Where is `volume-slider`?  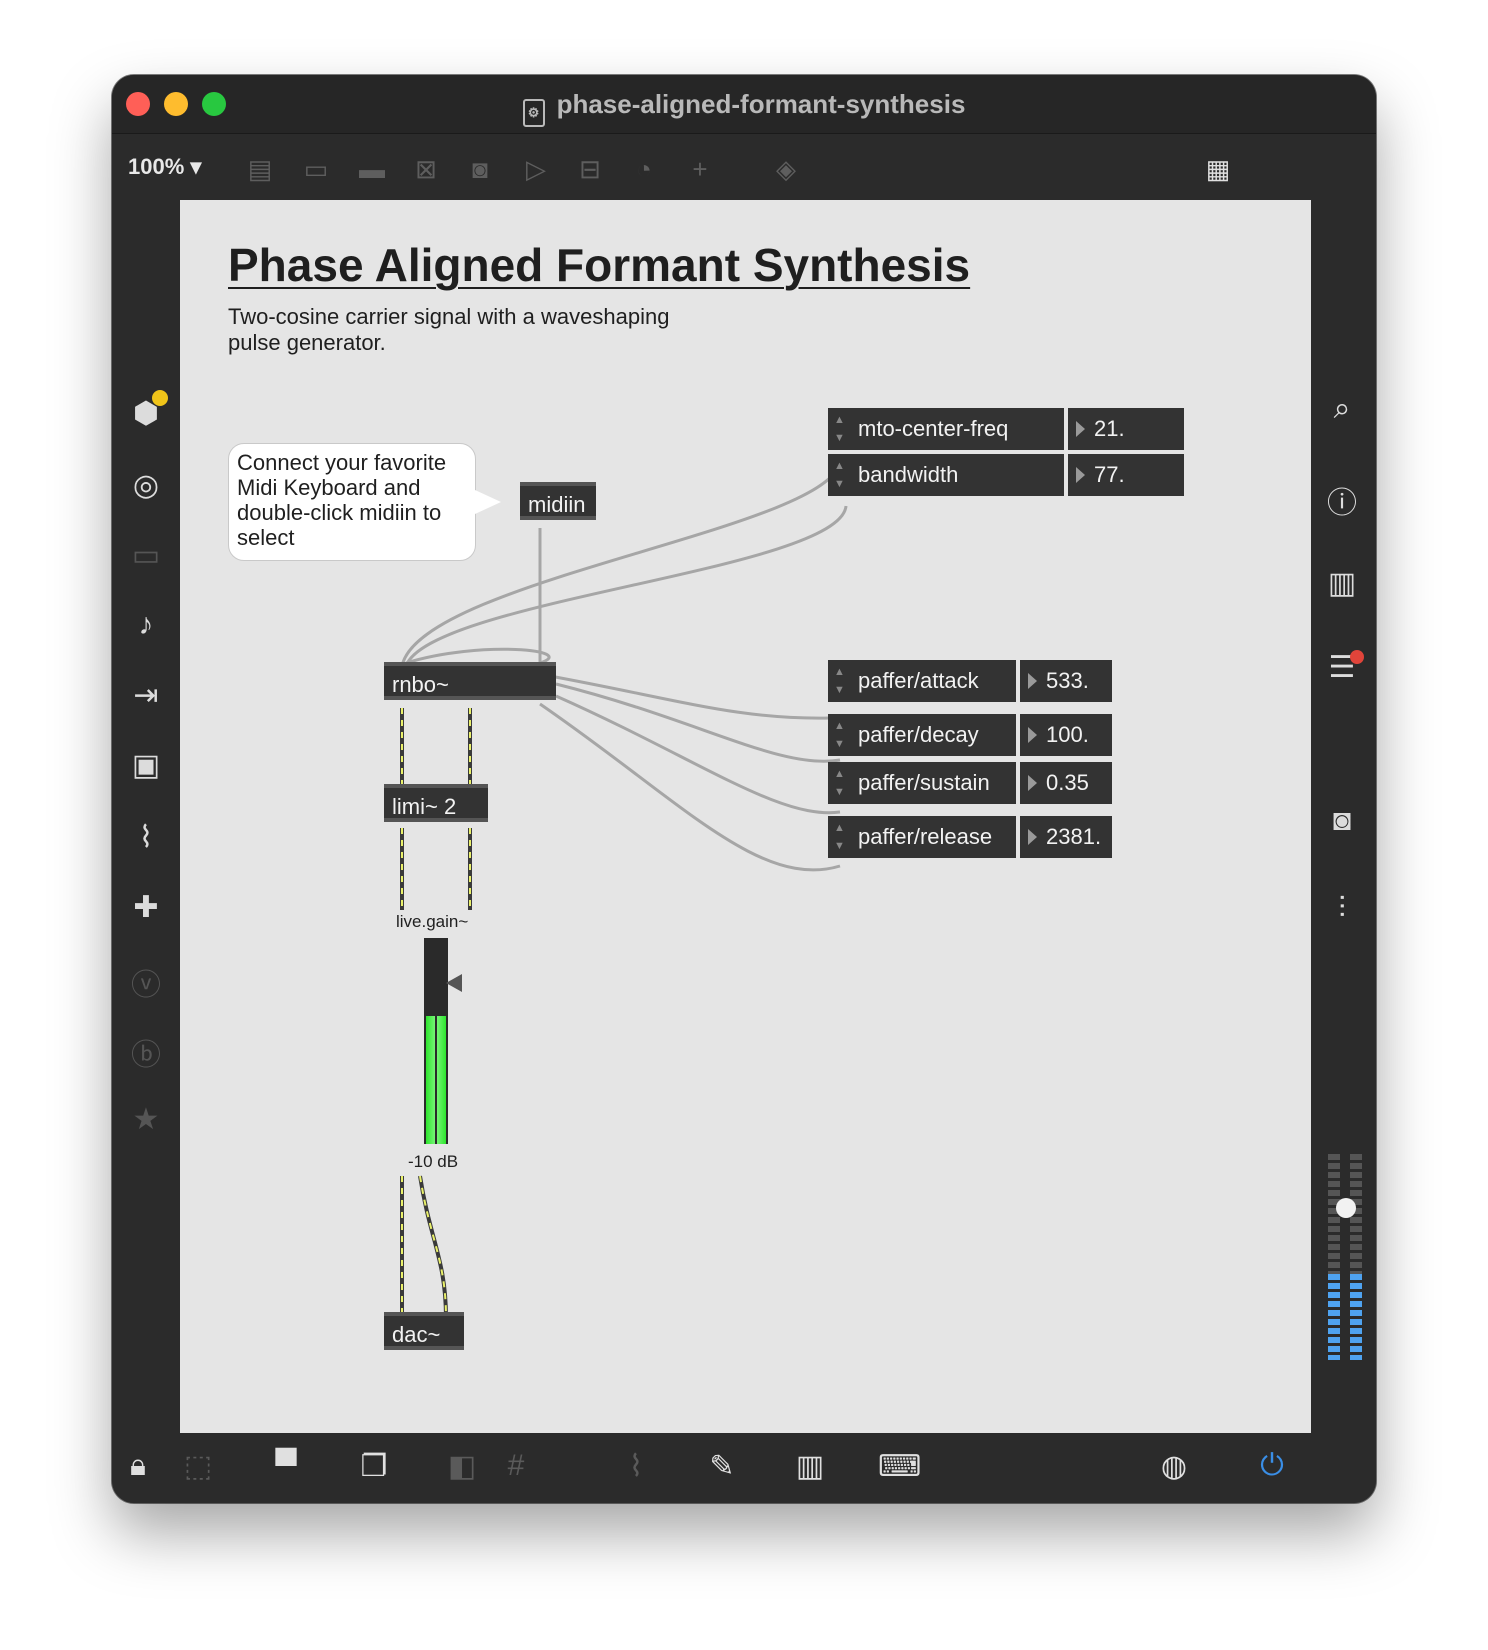 volume-slider is located at coordinates (1346, 1257).